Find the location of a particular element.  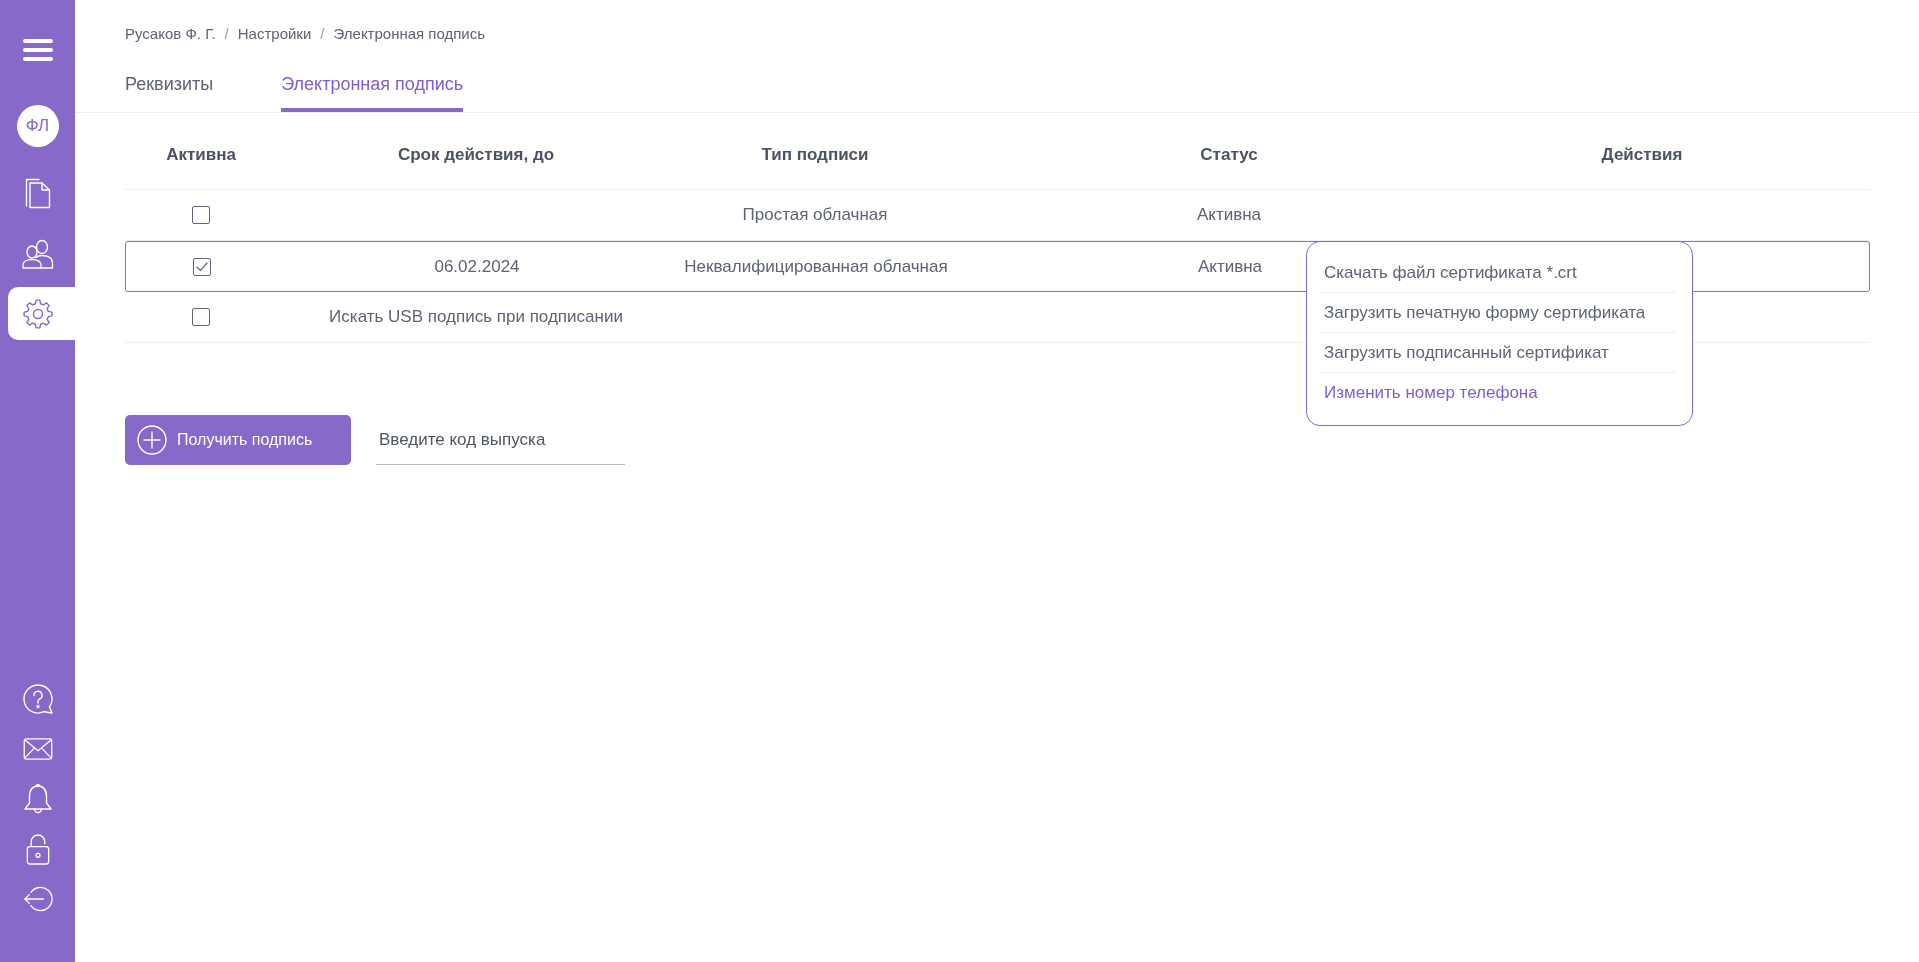

column-header: Статус is located at coordinates (1229, 154).